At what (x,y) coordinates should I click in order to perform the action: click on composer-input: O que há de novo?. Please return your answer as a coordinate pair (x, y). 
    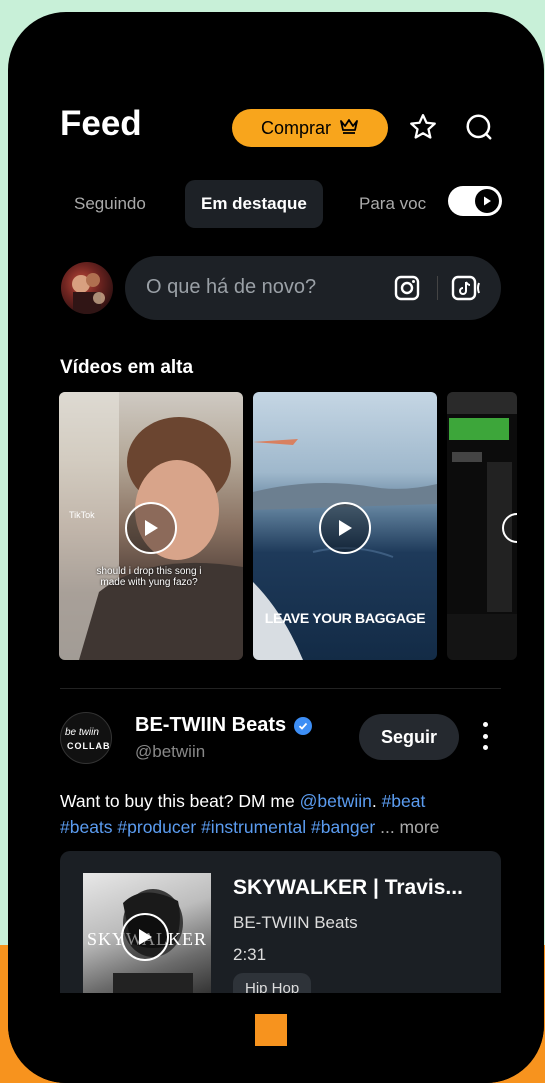
    Looking at the image, I should click on (313, 288).